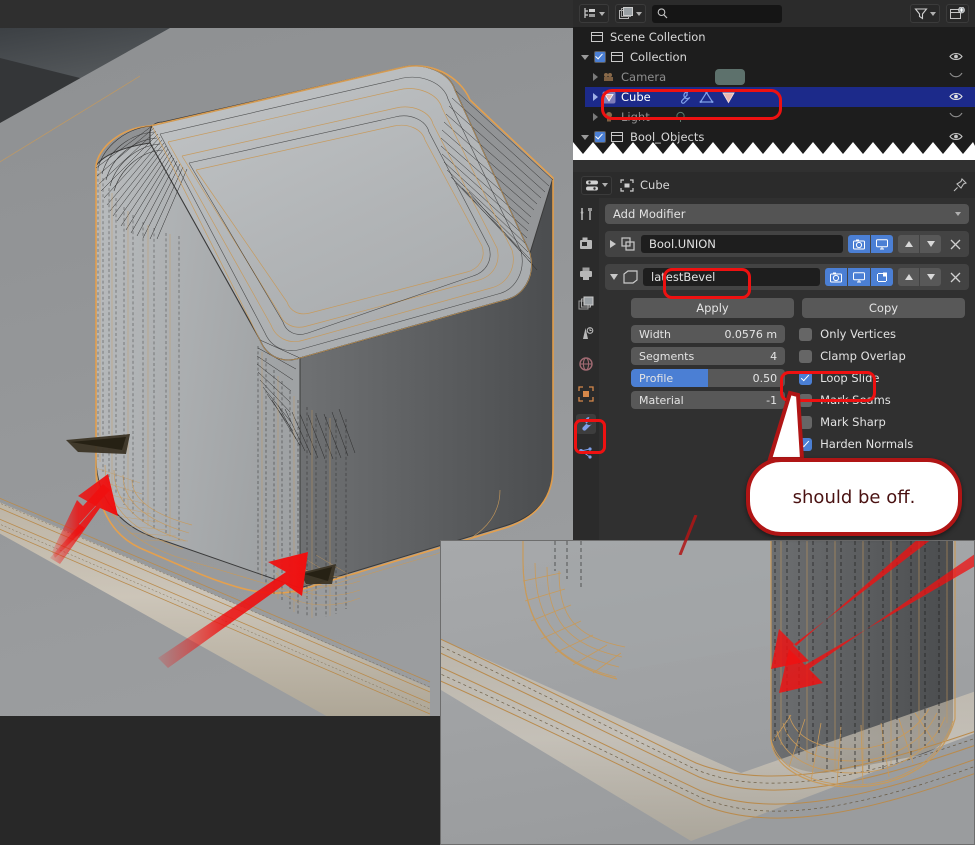  What do you see at coordinates (684, 97) in the screenshot?
I see `wrench-modifier-icon` at bounding box center [684, 97].